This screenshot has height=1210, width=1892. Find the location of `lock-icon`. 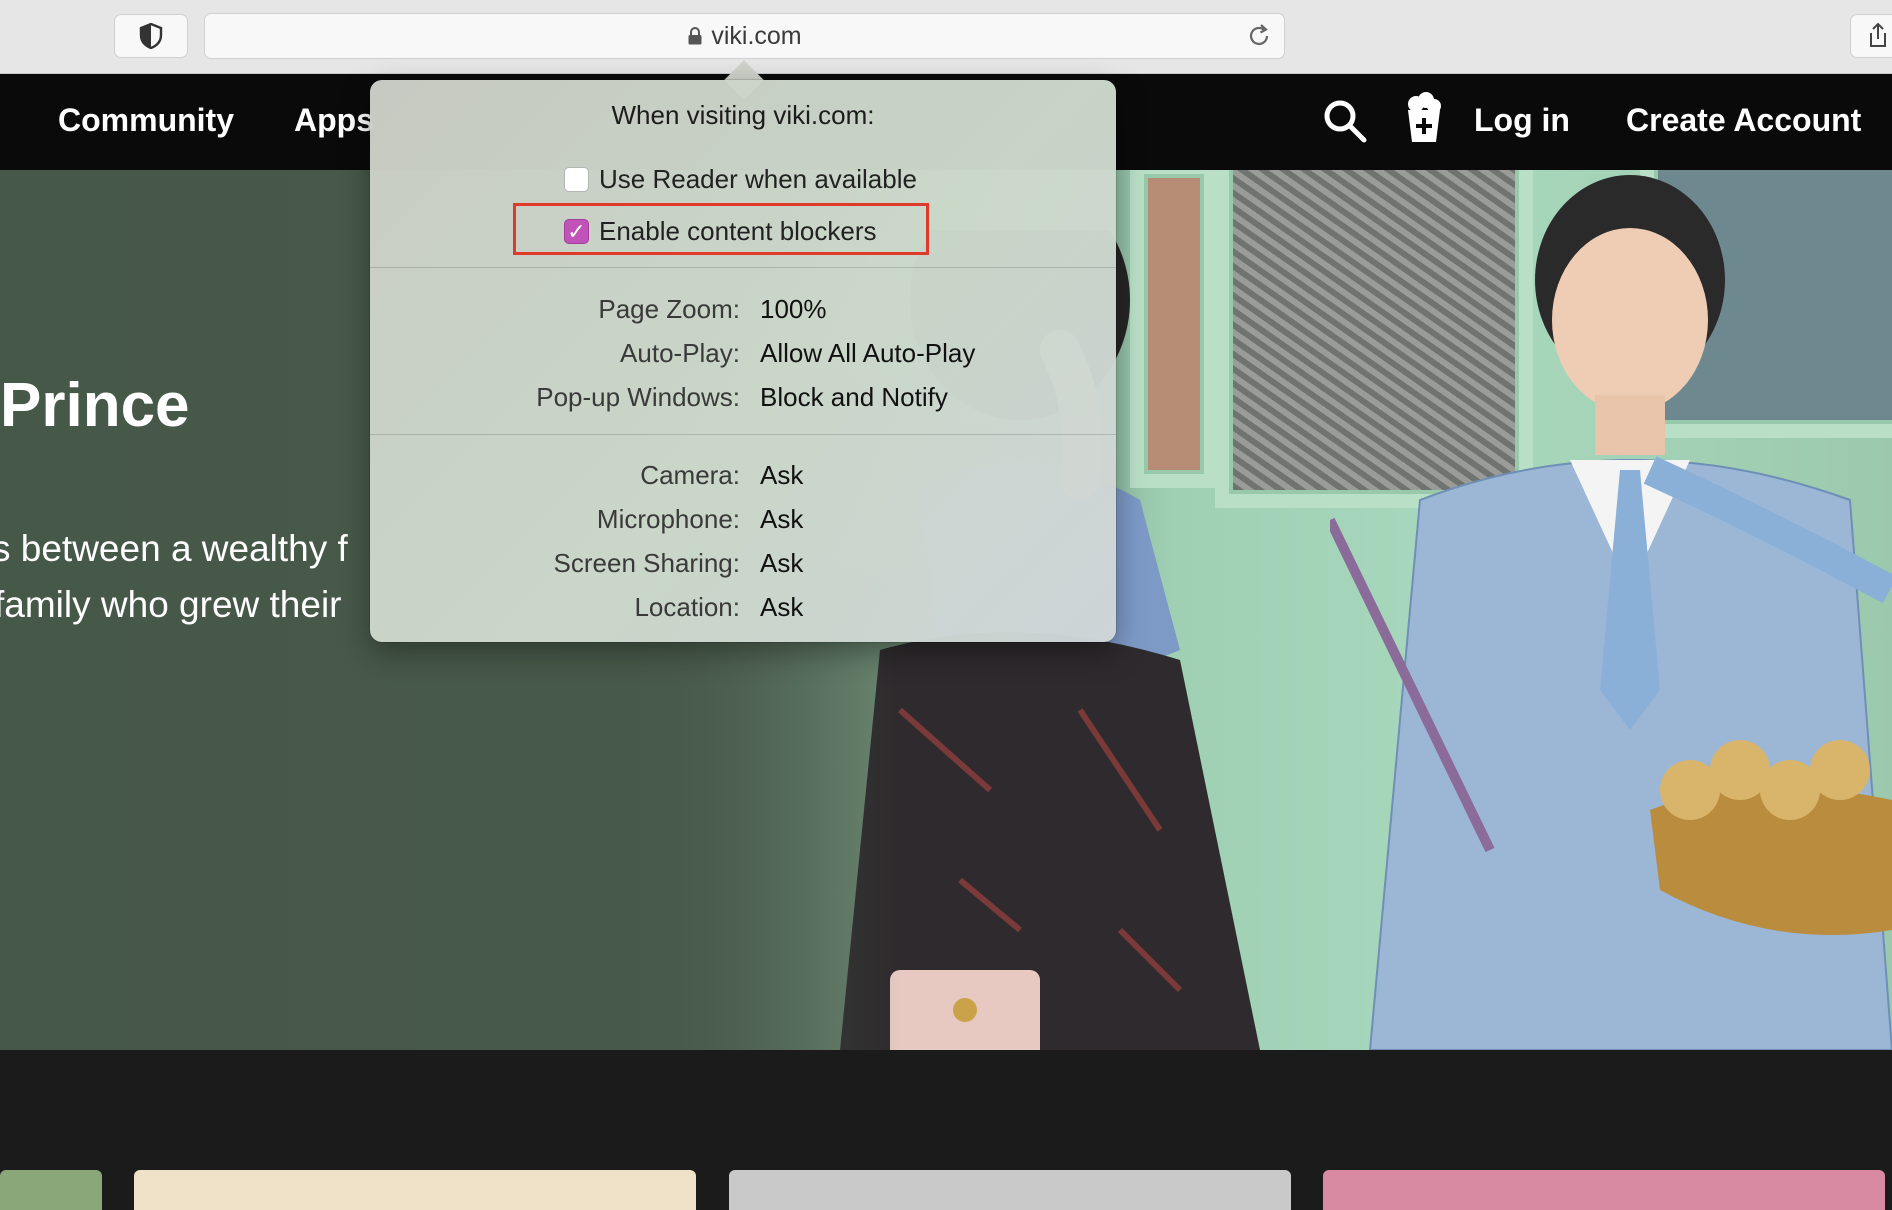

lock-icon is located at coordinates (695, 36).